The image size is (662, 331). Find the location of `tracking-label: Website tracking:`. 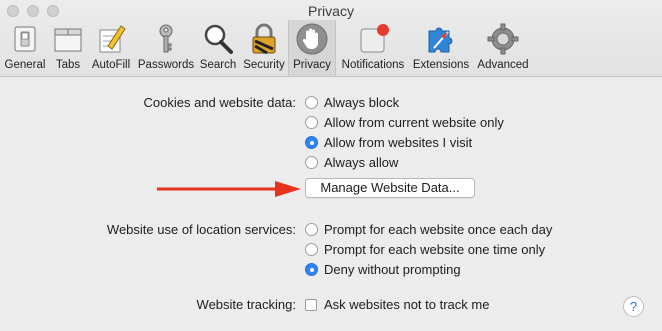

tracking-label: Website tracking: is located at coordinates (246, 304).